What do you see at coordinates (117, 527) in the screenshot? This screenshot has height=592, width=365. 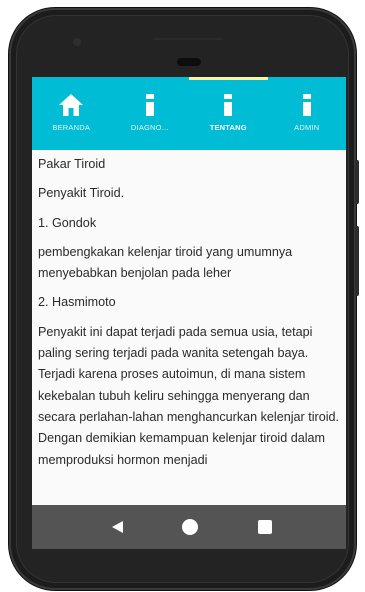 I see `back-triangle-icon` at bounding box center [117, 527].